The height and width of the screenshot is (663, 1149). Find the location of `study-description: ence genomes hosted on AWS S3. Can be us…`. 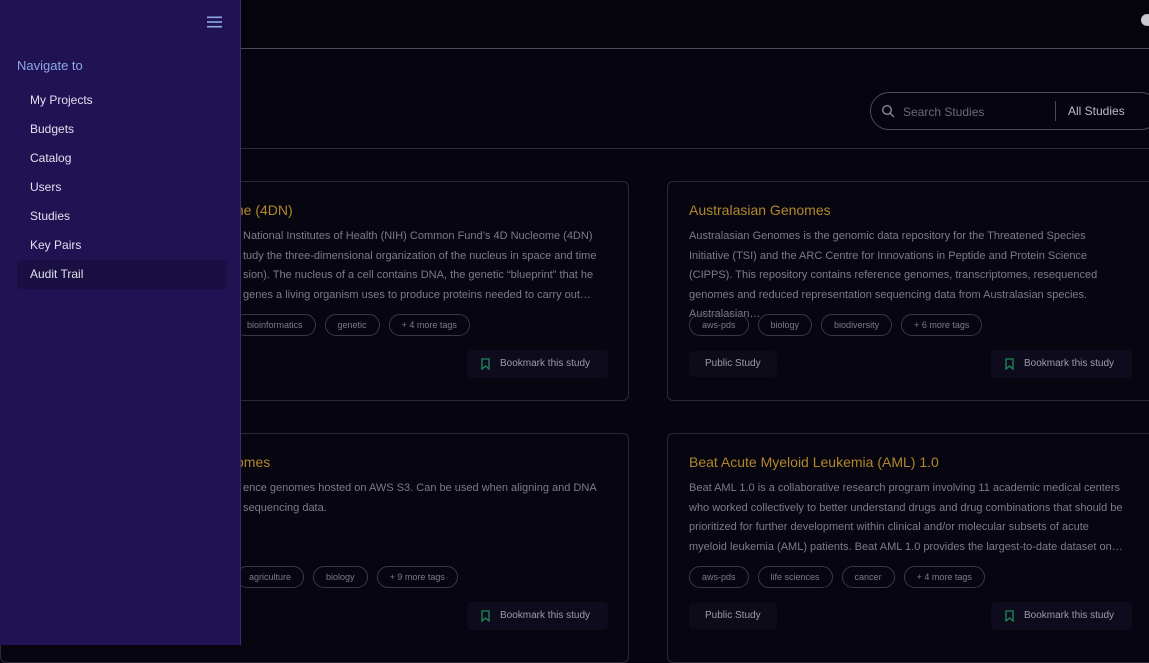

study-description: ence genomes hosted on AWS S3. Can be us… is located at coordinates (420, 498).